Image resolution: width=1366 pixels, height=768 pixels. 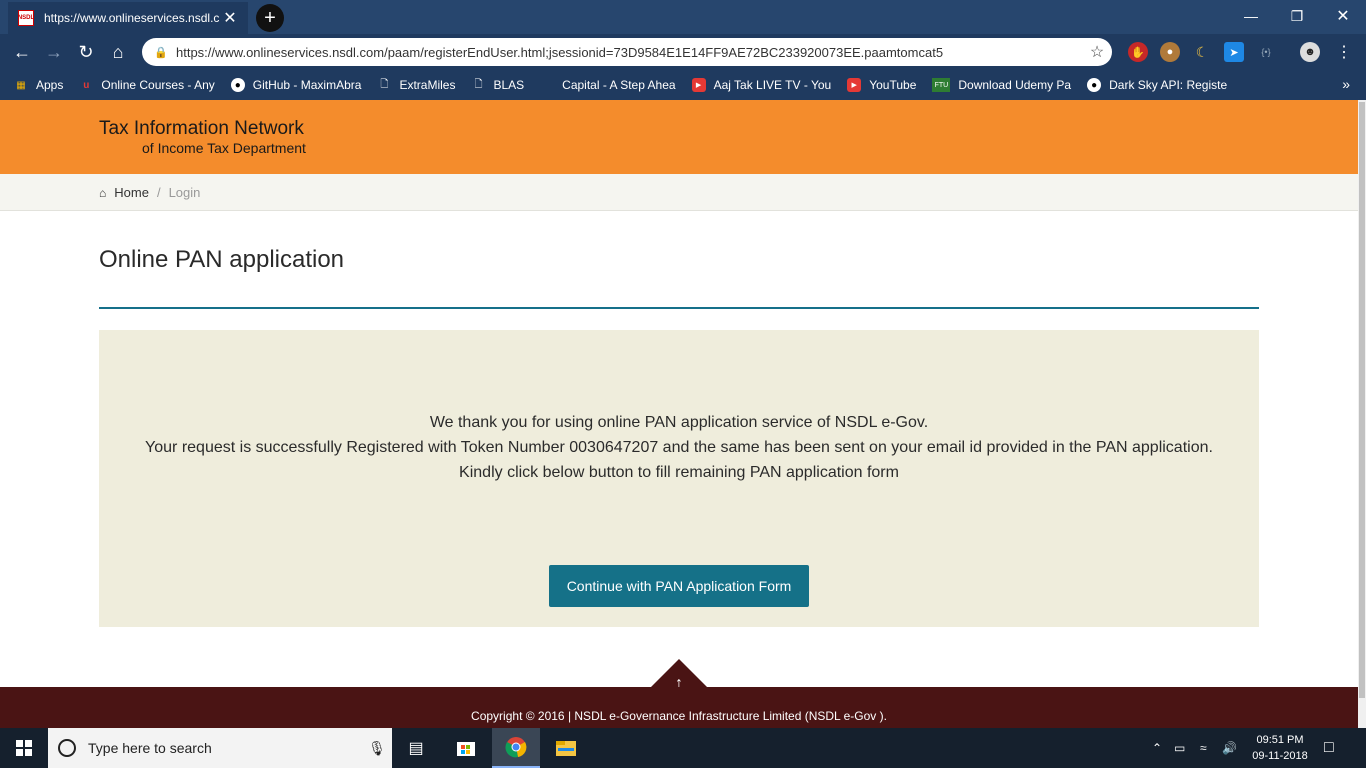 I want to click on restore-window-icon: ❐, so click(x=1297, y=16).